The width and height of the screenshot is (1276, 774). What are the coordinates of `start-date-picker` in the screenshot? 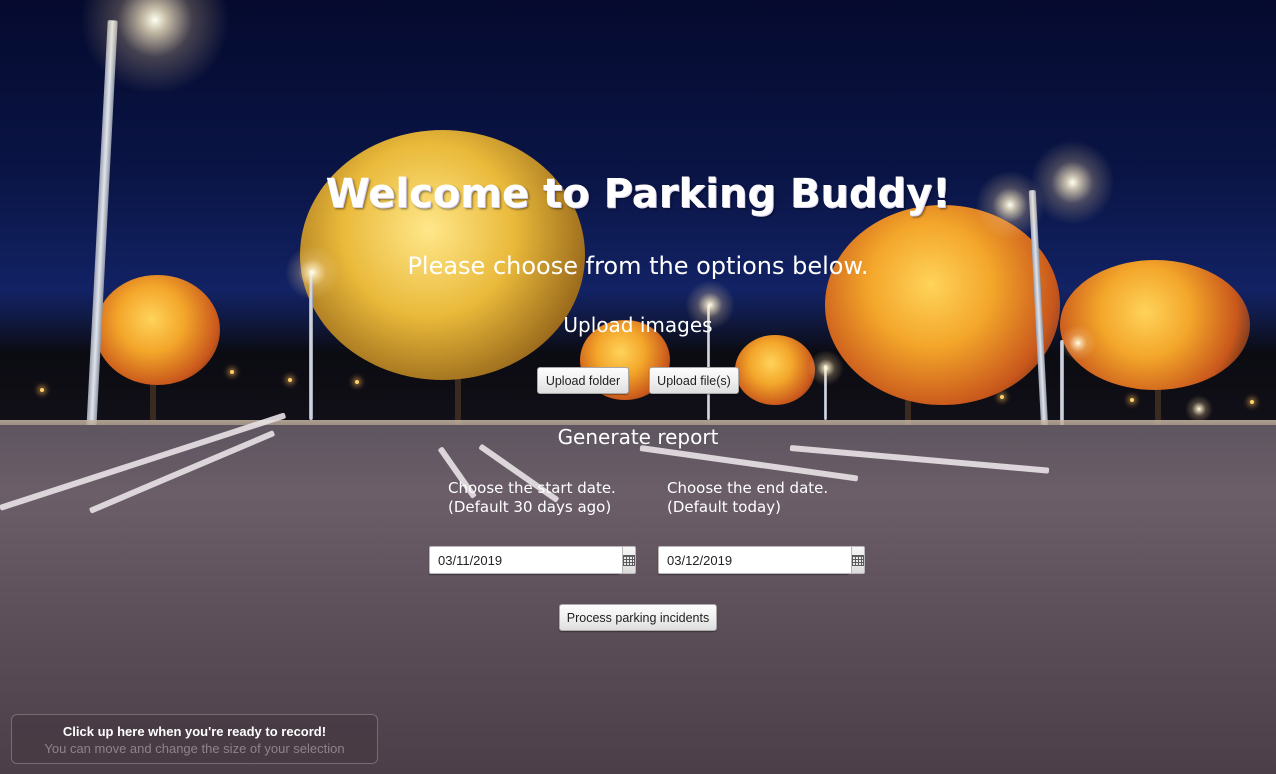 It's located at (532, 560).